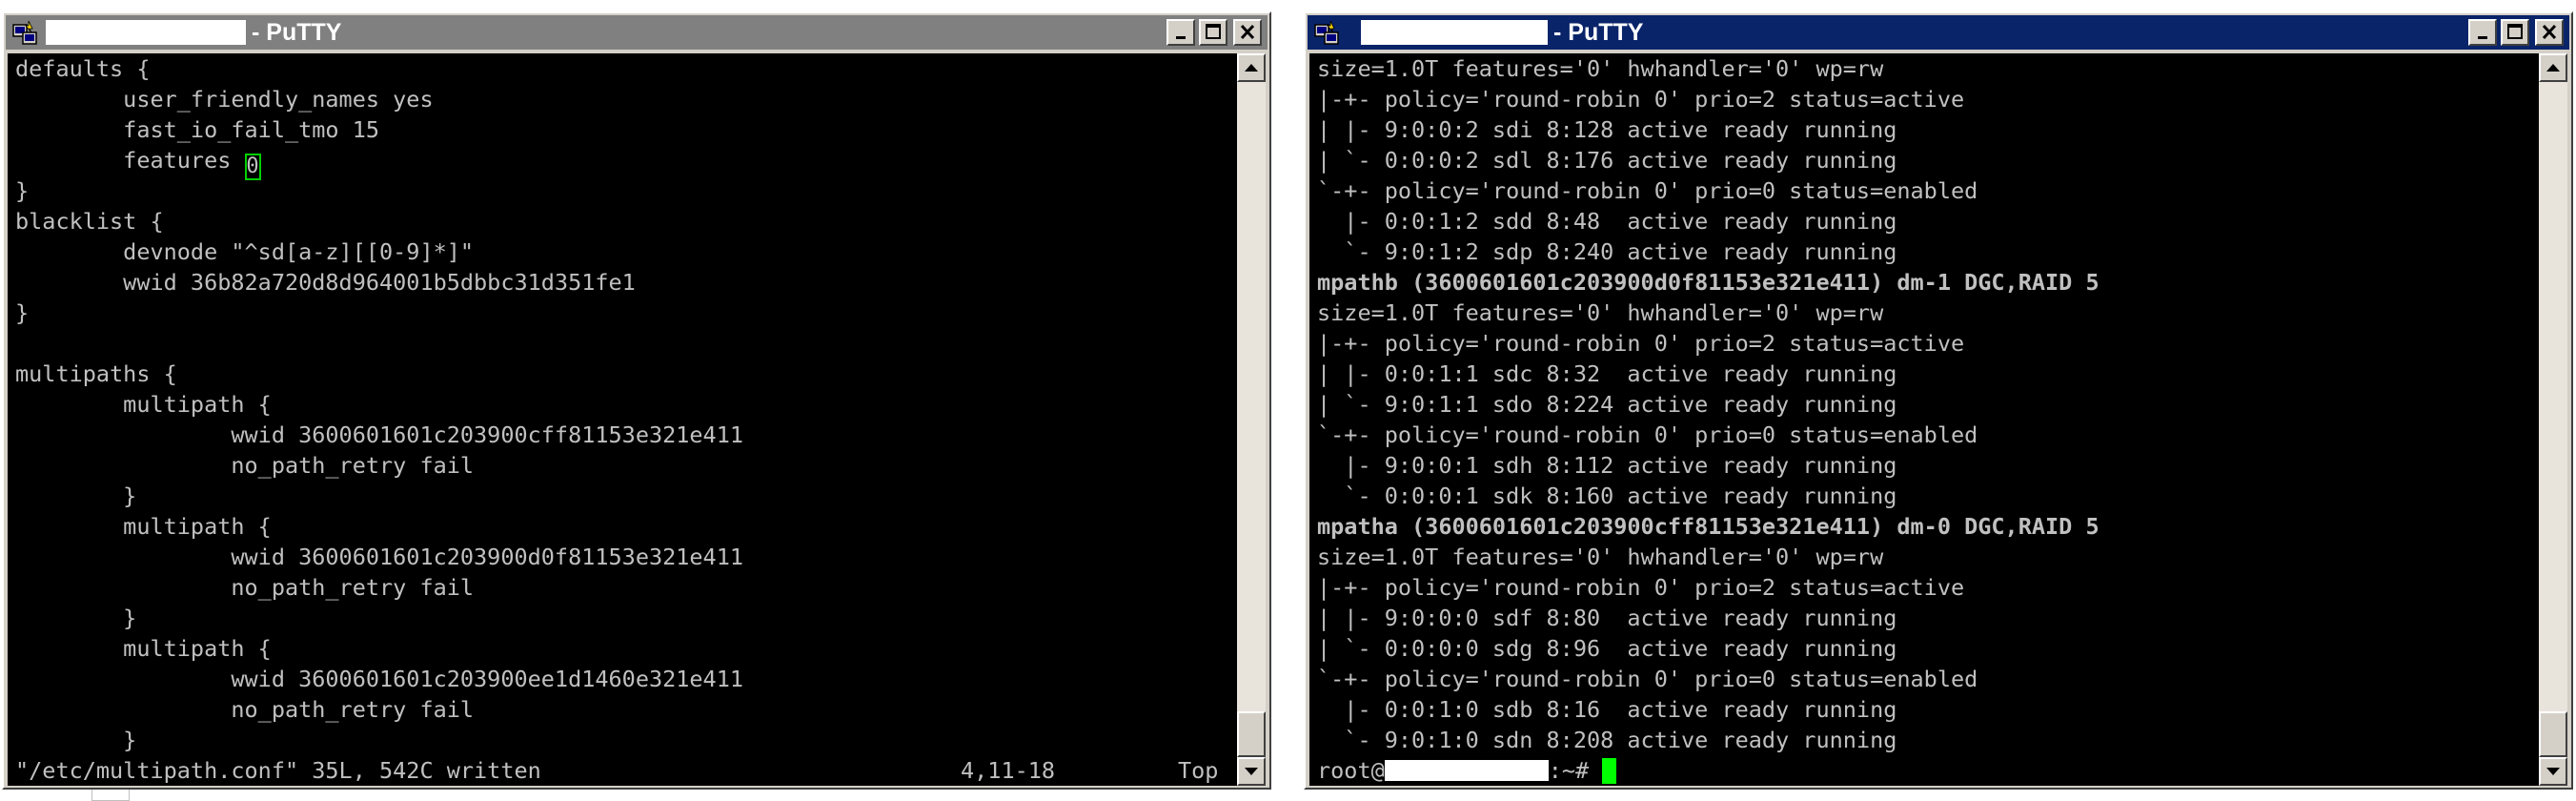 Image resolution: width=2576 pixels, height=801 pixels. I want to click on terminal-line: wwid 3600601601c203900d0f81153e321e411, so click(380, 557).